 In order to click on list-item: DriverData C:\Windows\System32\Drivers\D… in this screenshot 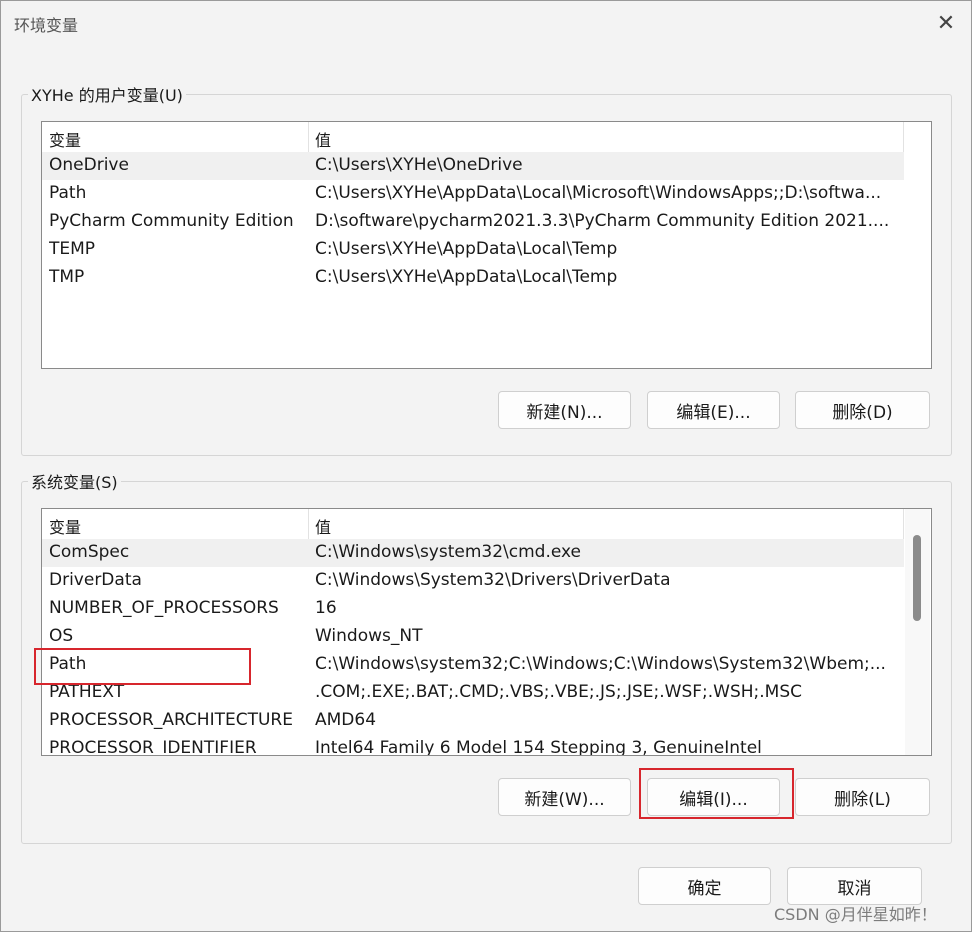, I will do `click(473, 581)`.